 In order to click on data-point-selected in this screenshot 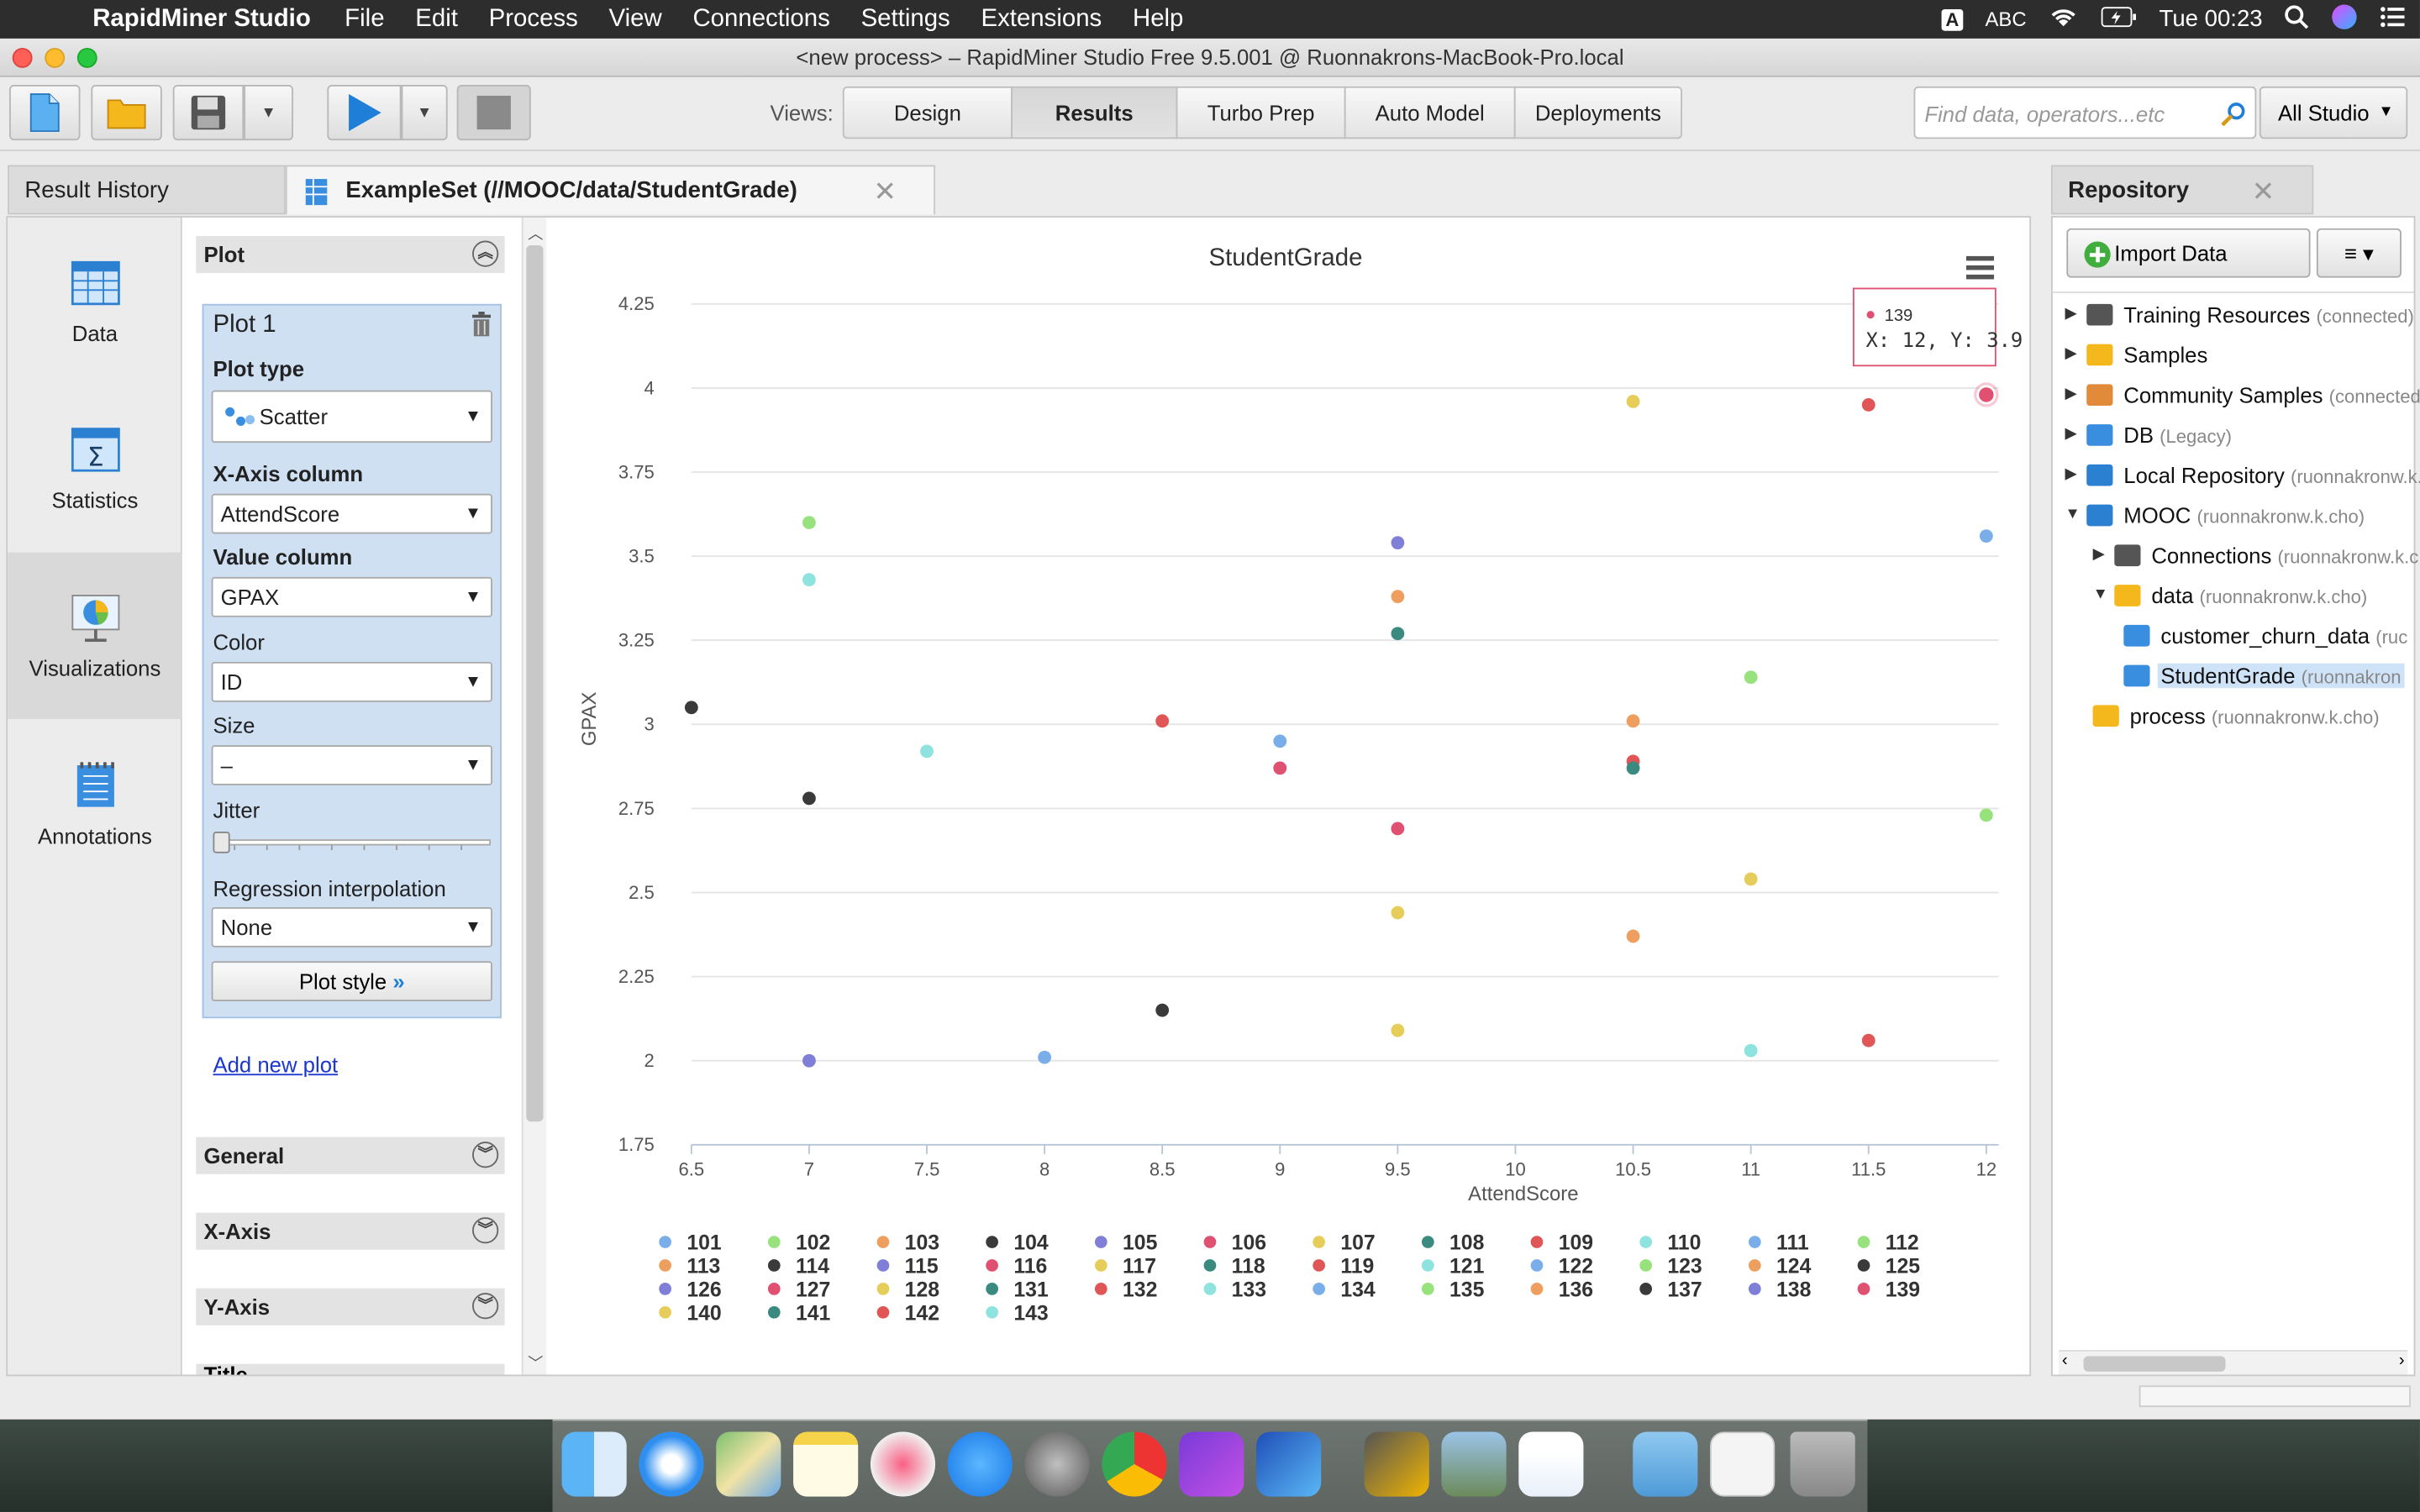, I will do `click(1986, 395)`.